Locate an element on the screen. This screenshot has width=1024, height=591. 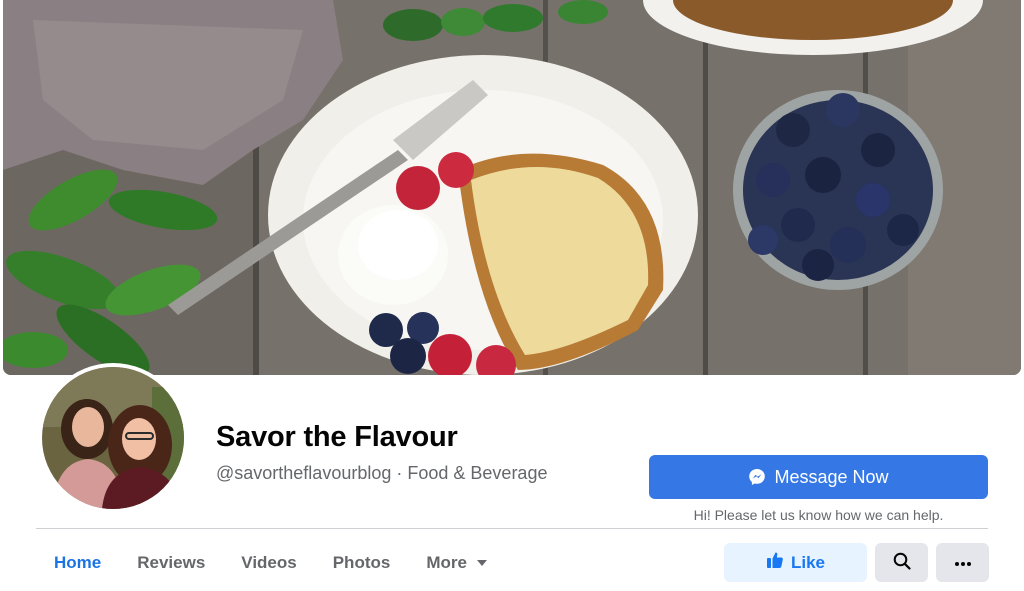
message-now-button: Message Now is located at coordinates (818, 477).